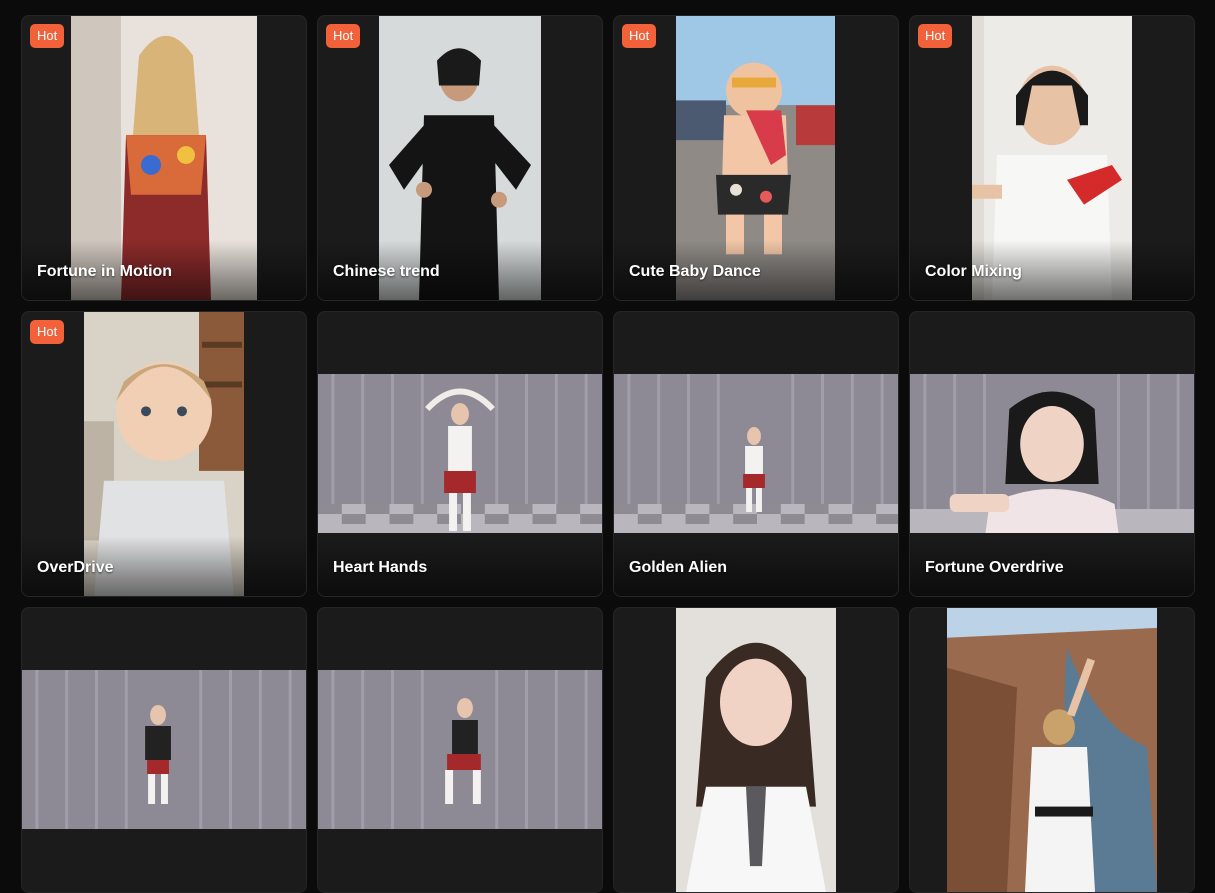  I want to click on card-title: Chinese trend, so click(386, 271).